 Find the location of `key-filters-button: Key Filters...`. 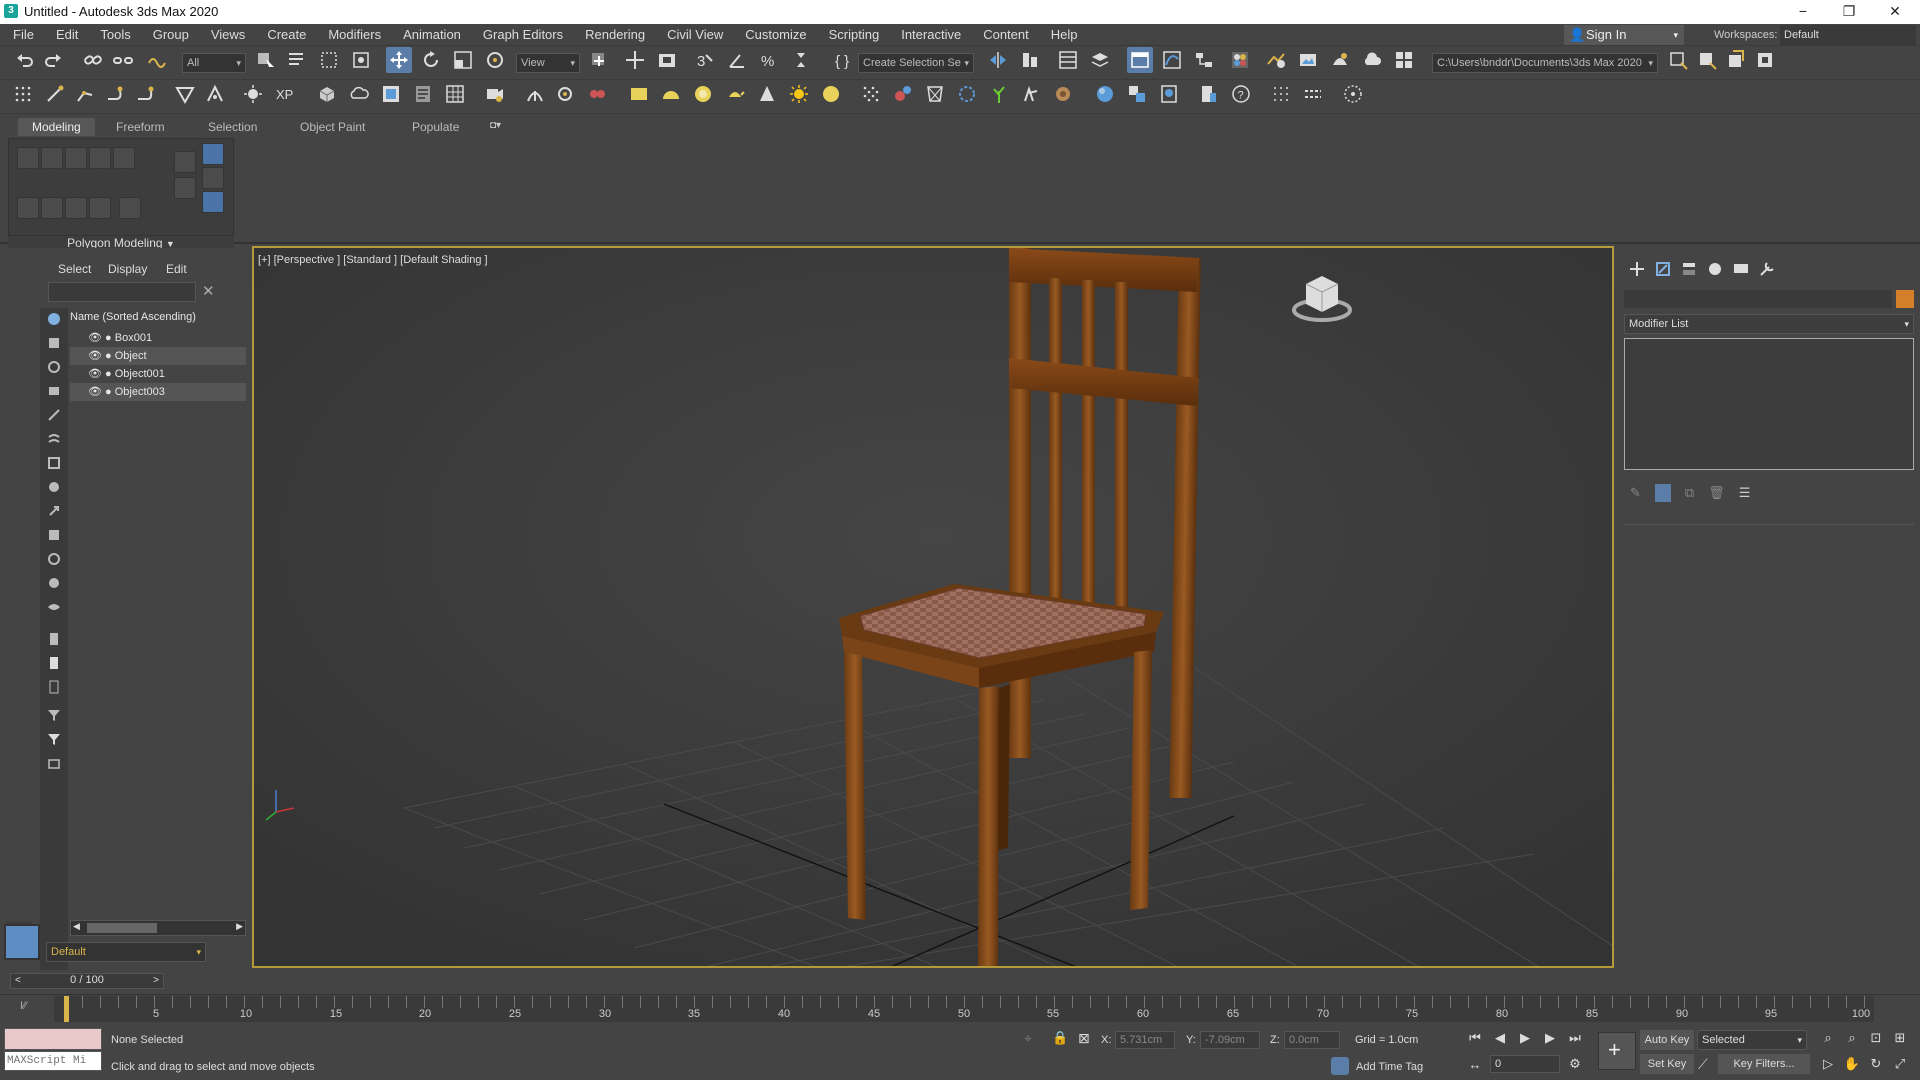

key-filters-button: Key Filters... is located at coordinates (1764, 1064).